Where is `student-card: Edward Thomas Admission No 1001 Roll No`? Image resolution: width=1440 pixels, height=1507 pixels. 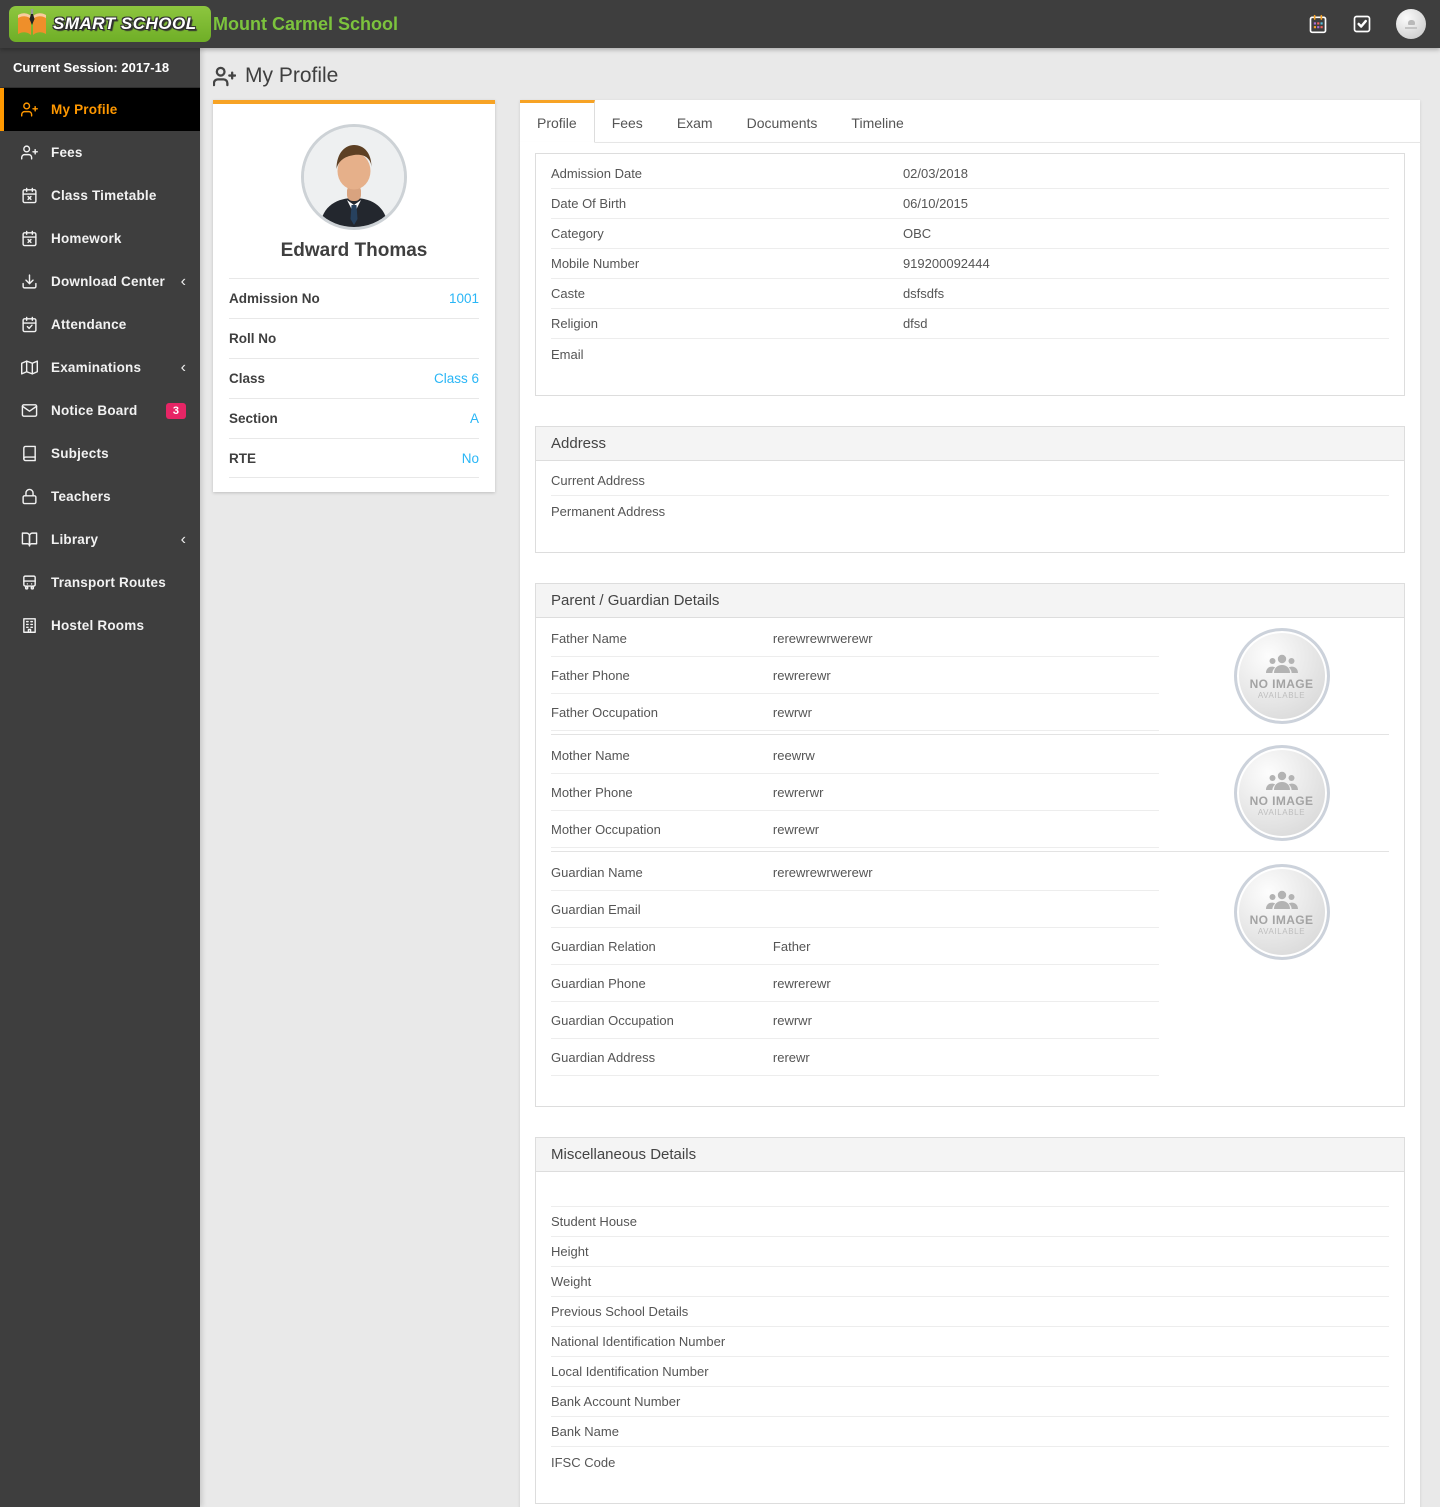 student-card: Edward Thomas Admission No 1001 Roll No is located at coordinates (354, 296).